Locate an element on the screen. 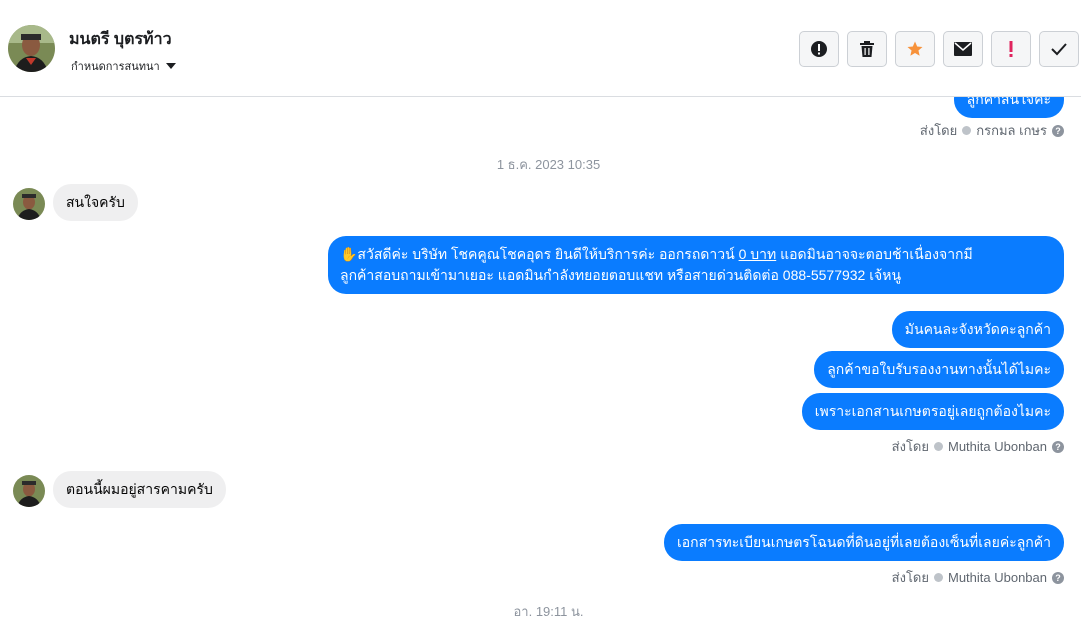  exclamation-icon is located at coordinates (1011, 49).